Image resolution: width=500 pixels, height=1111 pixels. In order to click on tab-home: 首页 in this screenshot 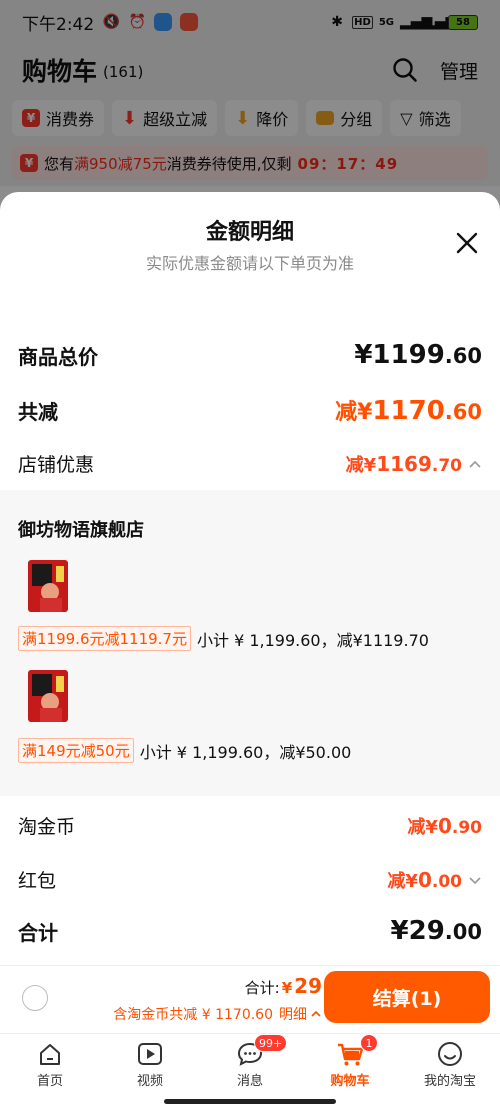, I will do `click(50, 1063)`.